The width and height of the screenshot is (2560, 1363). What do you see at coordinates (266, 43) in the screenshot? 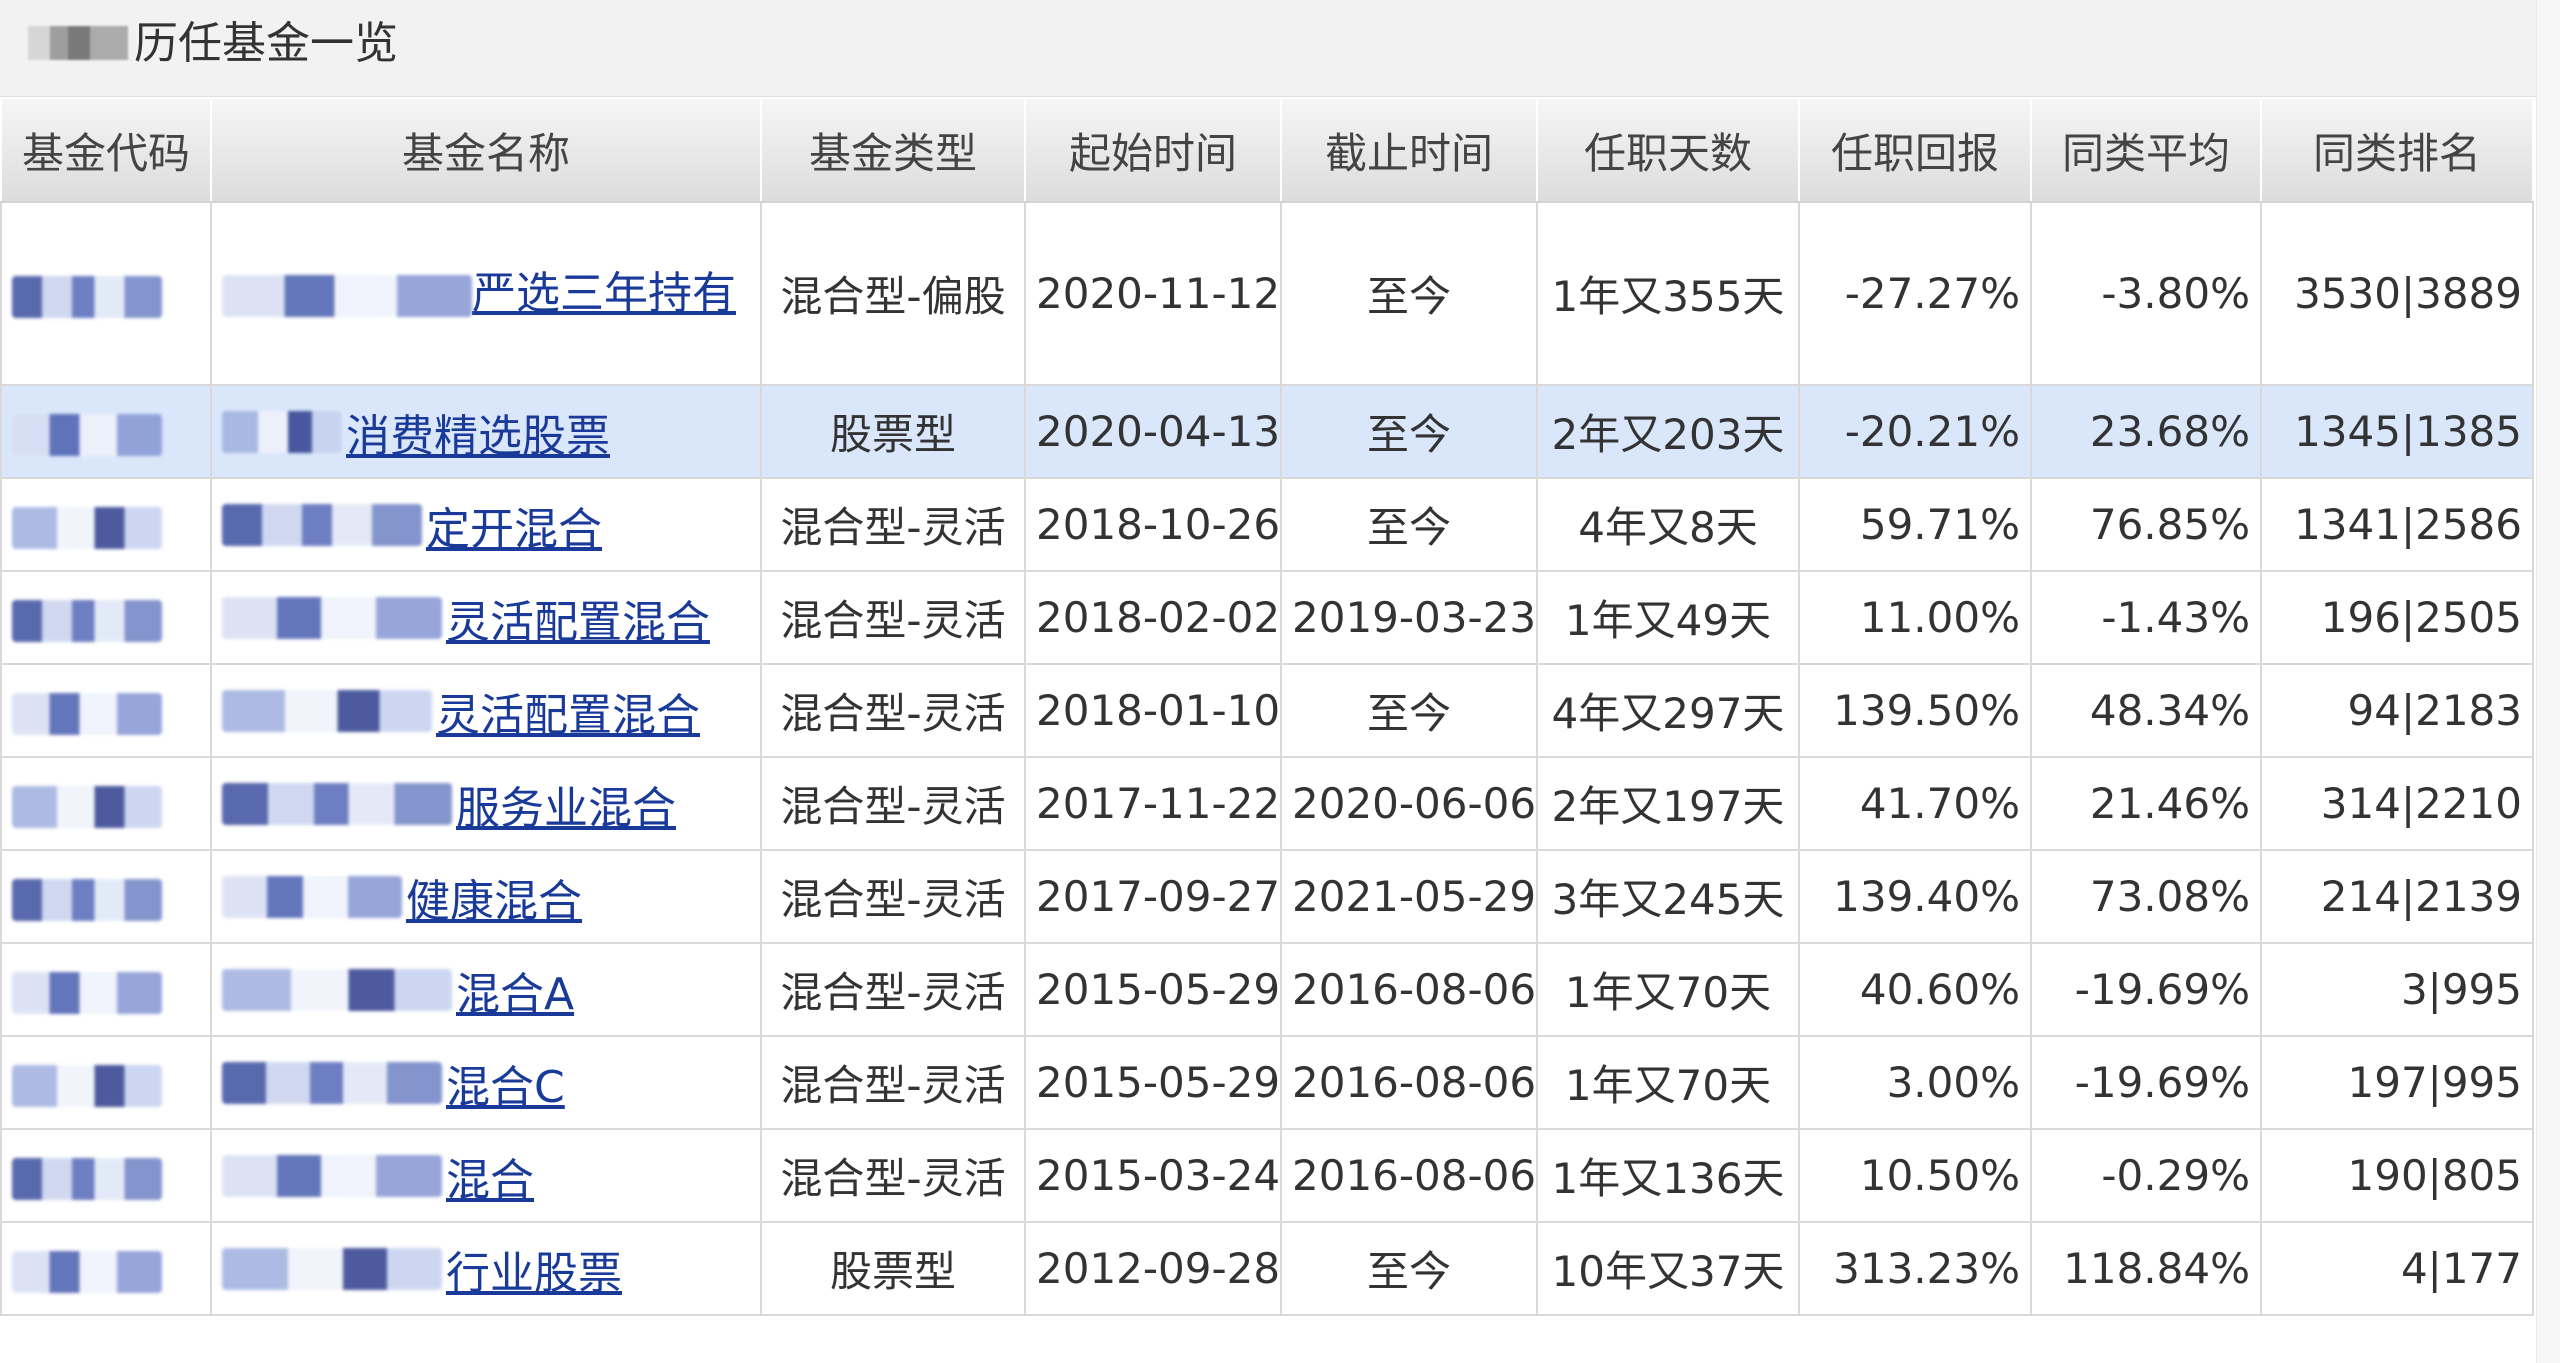
I see `panel-title: 历任基金一览` at bounding box center [266, 43].